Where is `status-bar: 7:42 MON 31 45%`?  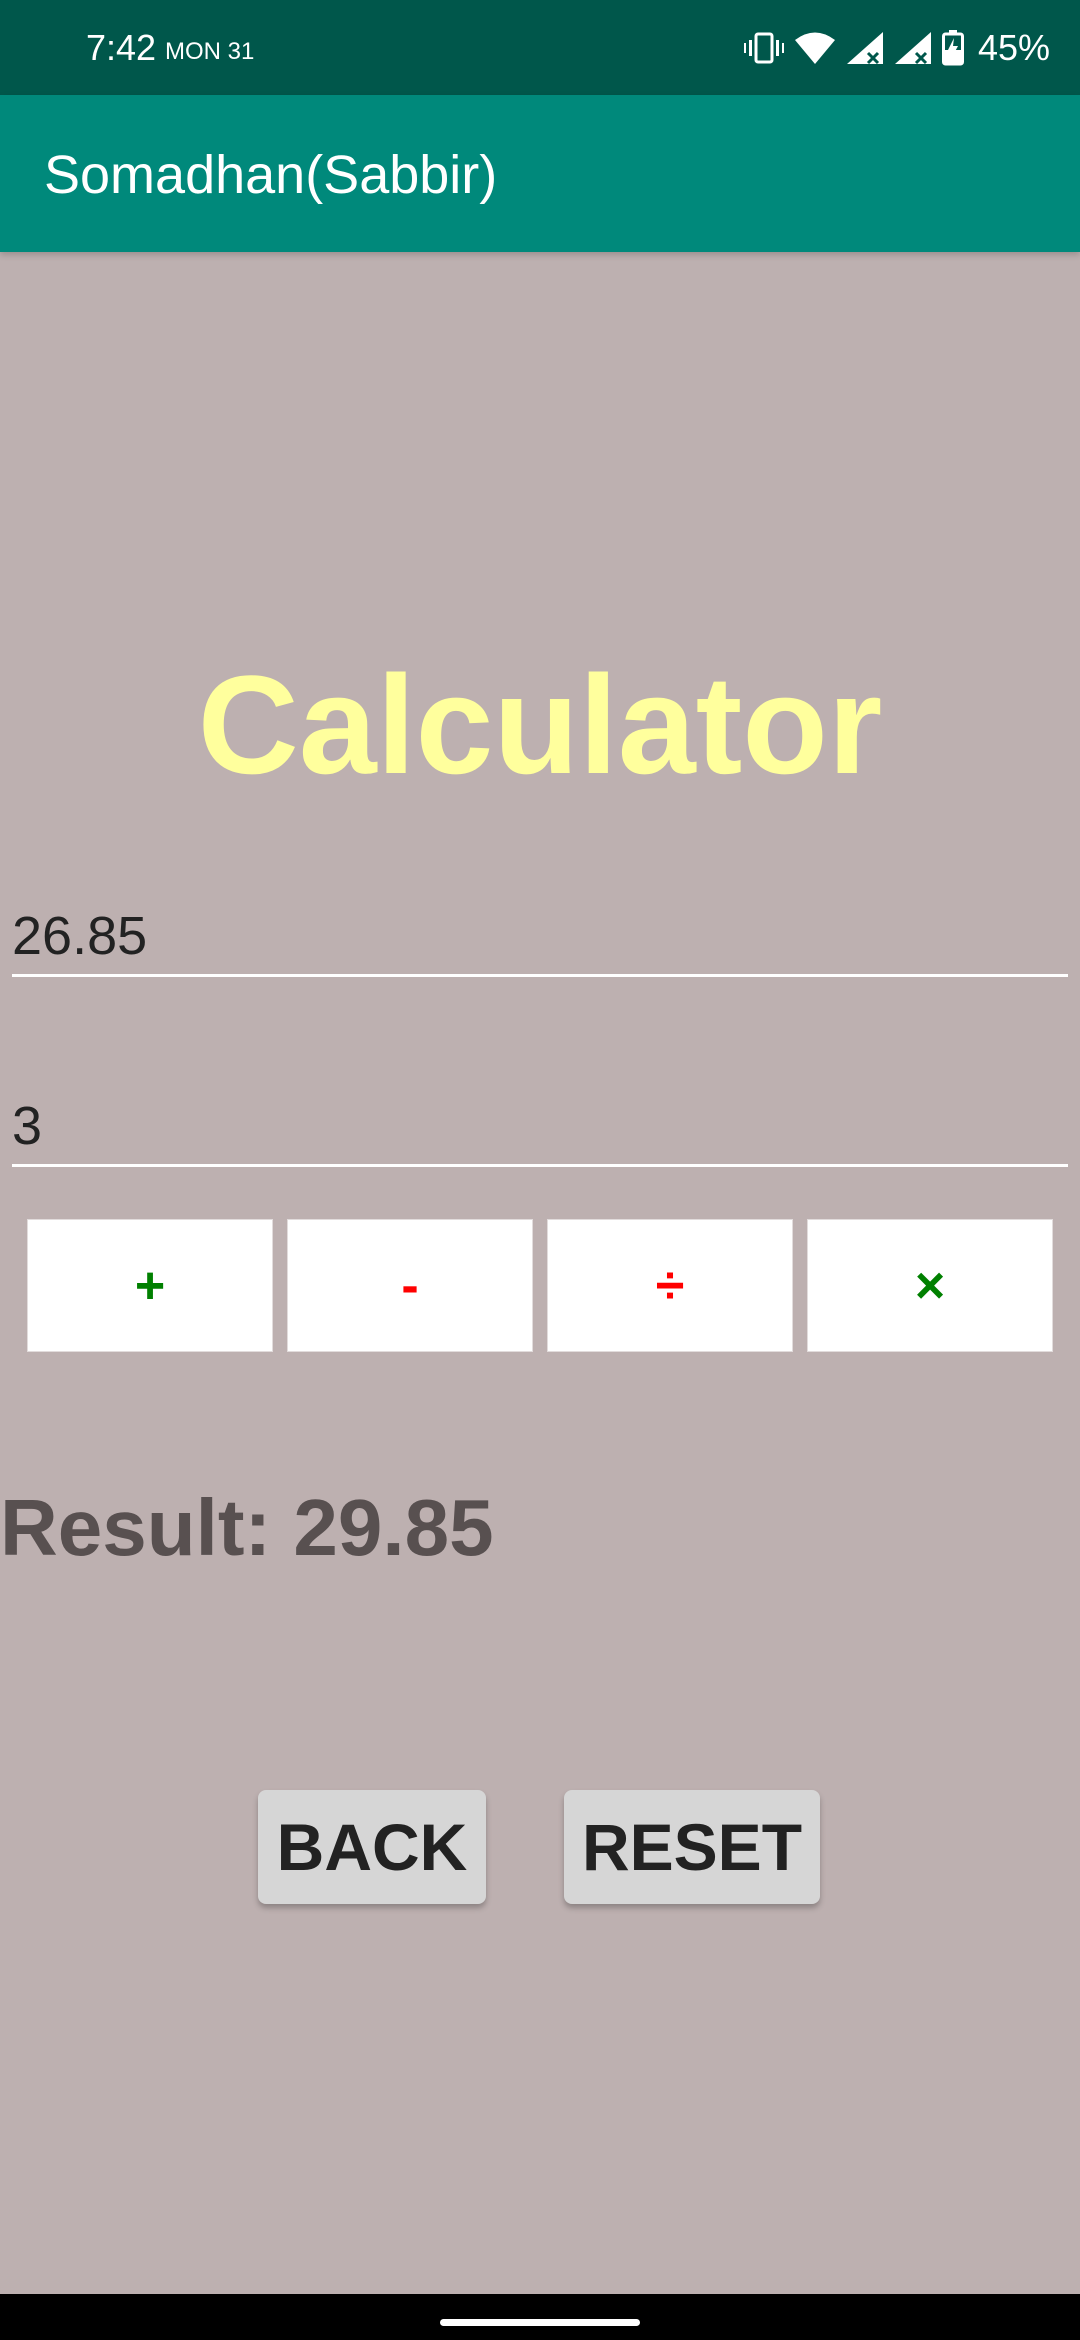 status-bar: 7:42 MON 31 45% is located at coordinates (540, 47).